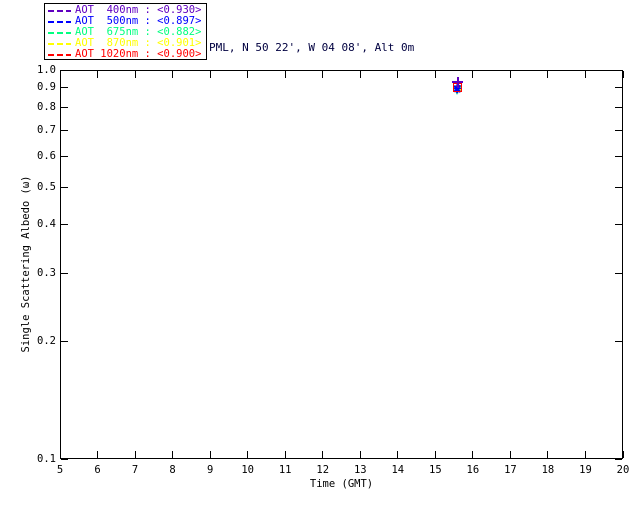 The height and width of the screenshot is (512, 640). What do you see at coordinates (457, 82) in the screenshot?
I see `marker-shape` at bounding box center [457, 82].